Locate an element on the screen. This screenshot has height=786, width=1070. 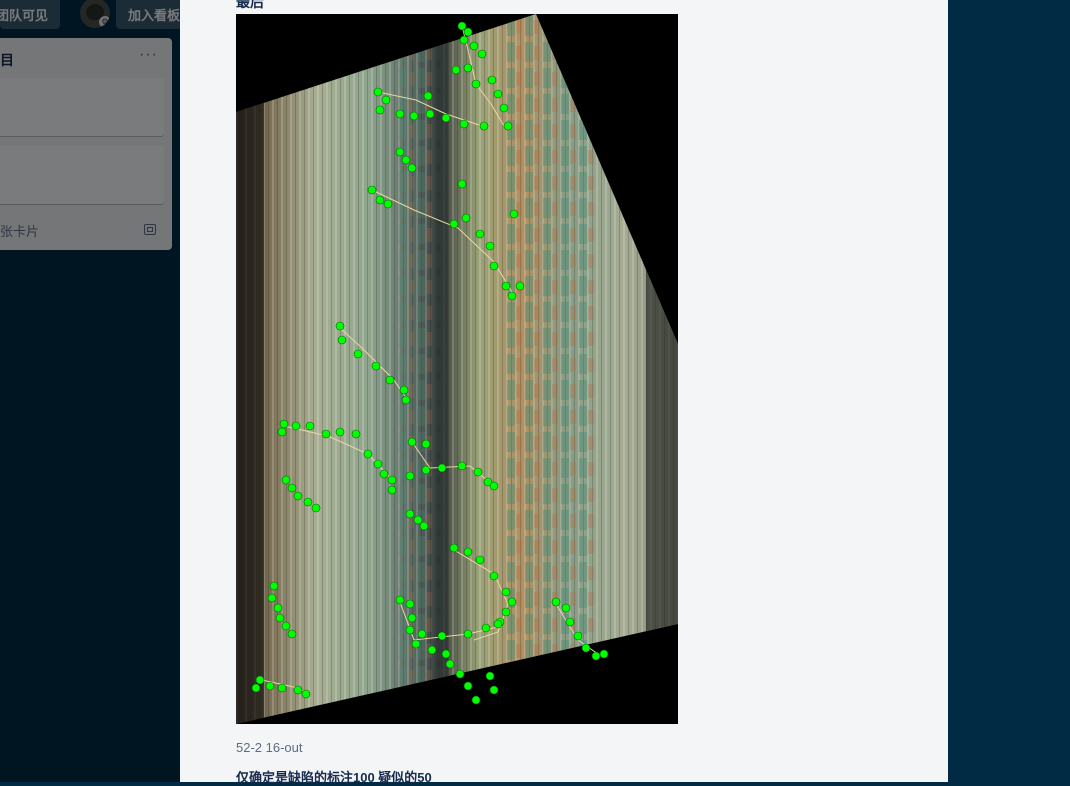
section-heading: 最后 is located at coordinates (250, 5).